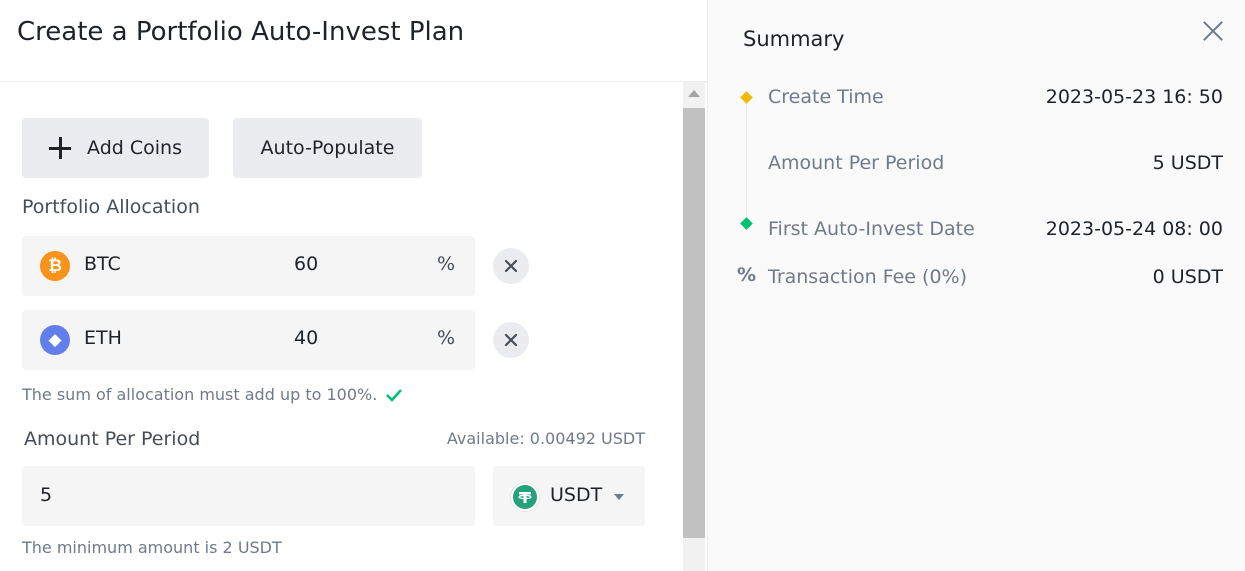  What do you see at coordinates (995, 163) in the screenshot?
I see `summary-row-amount: Amount Per Period 5 USDT` at bounding box center [995, 163].